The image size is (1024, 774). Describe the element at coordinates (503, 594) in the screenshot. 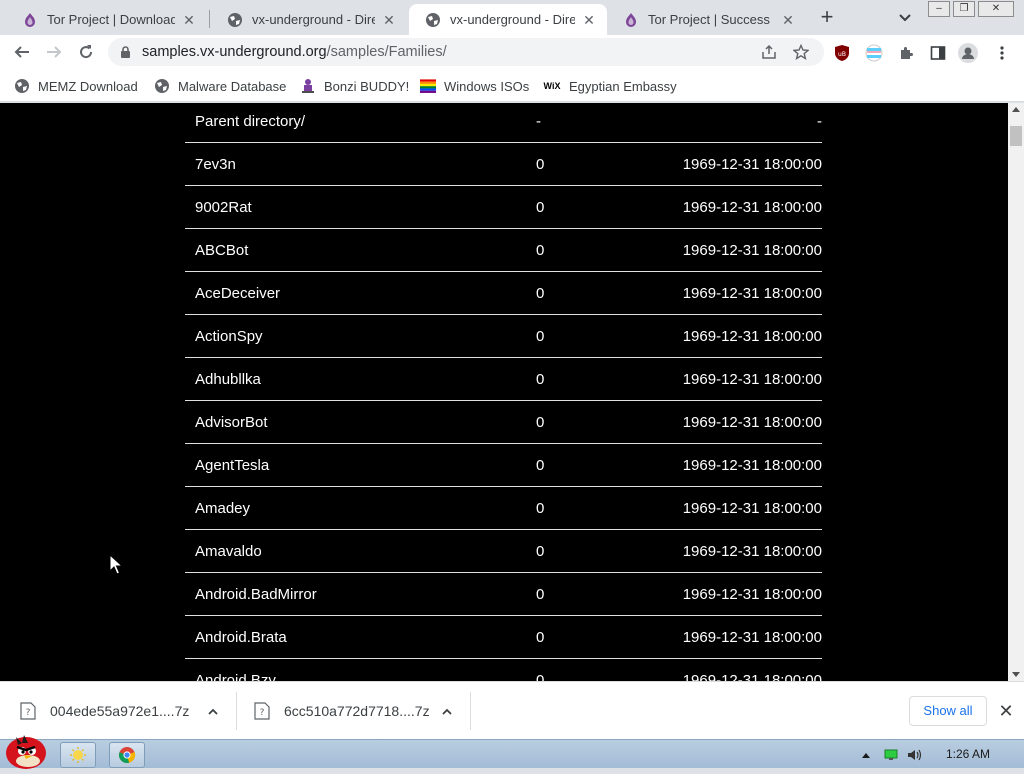

I see `table-row: Android.BadMirror 0 1969-12-31 18:00:00` at that location.